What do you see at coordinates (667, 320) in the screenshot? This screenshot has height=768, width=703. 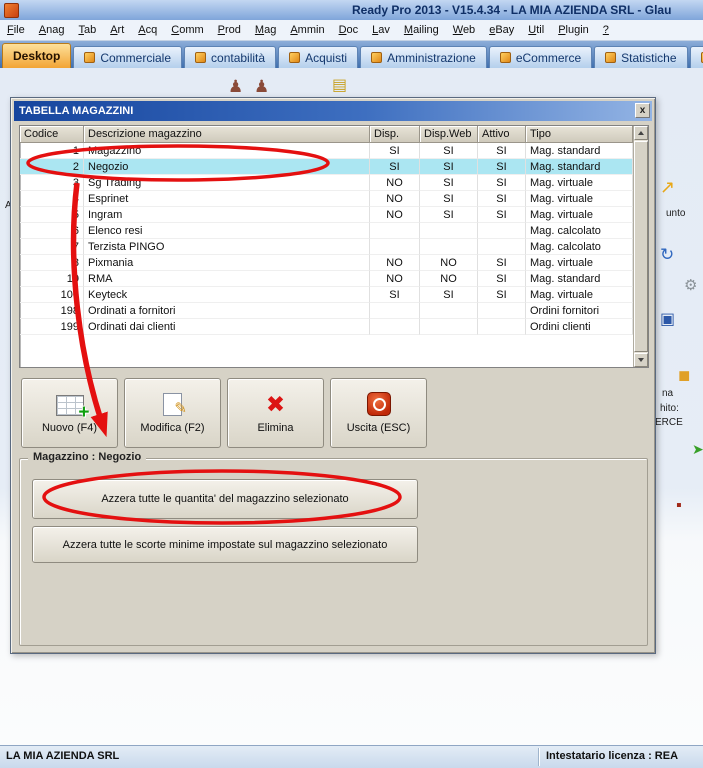 I see `box-icon: ▣` at bounding box center [667, 320].